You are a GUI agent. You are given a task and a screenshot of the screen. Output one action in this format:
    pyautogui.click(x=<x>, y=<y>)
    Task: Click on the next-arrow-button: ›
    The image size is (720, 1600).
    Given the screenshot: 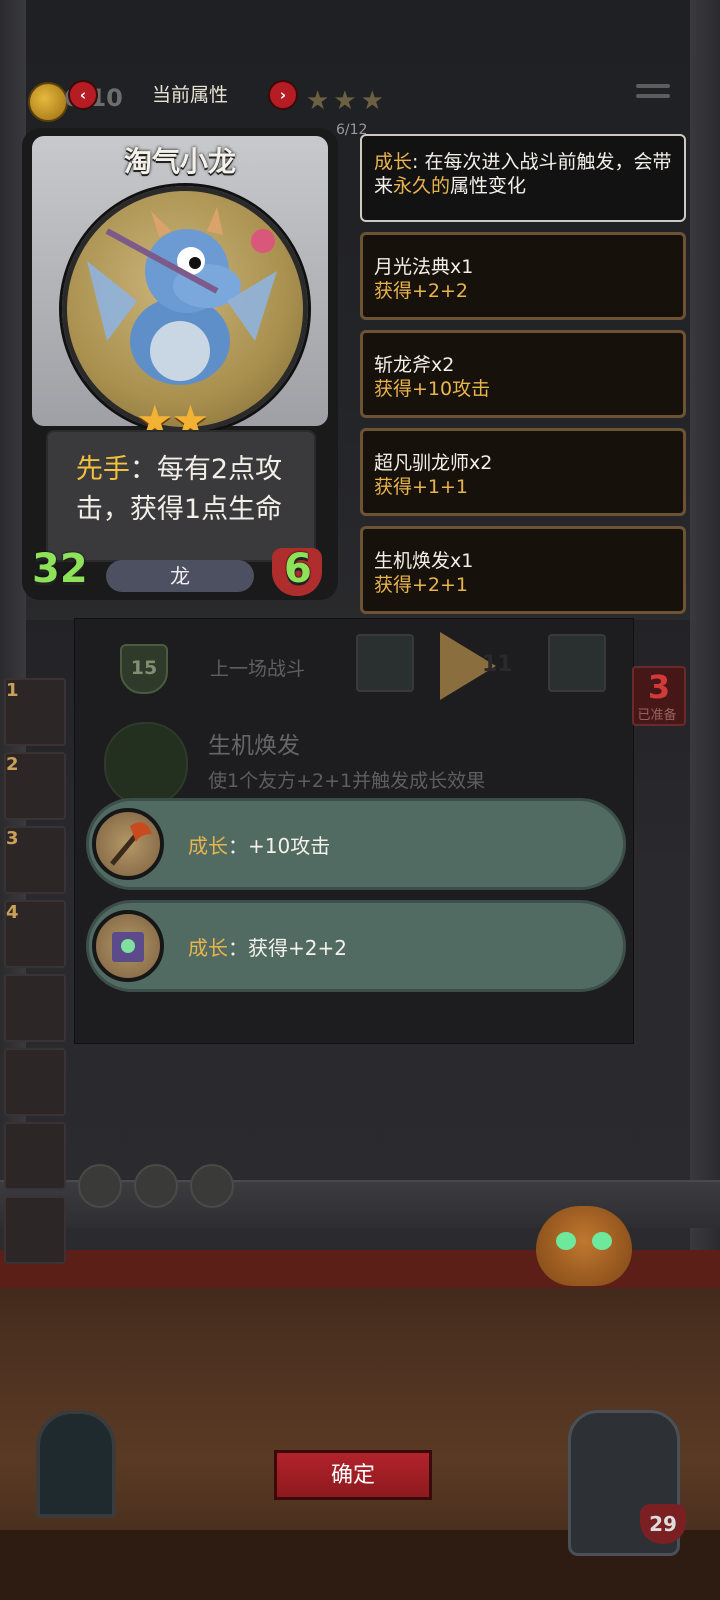 What is the action you would take?
    pyautogui.click(x=283, y=95)
    